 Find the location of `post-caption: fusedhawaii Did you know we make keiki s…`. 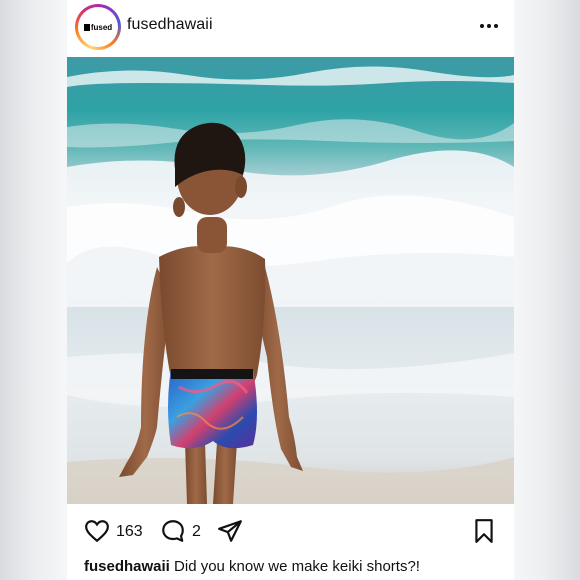

post-caption: fusedhawaii Did you know we make keiki s… is located at coordinates (252, 566).